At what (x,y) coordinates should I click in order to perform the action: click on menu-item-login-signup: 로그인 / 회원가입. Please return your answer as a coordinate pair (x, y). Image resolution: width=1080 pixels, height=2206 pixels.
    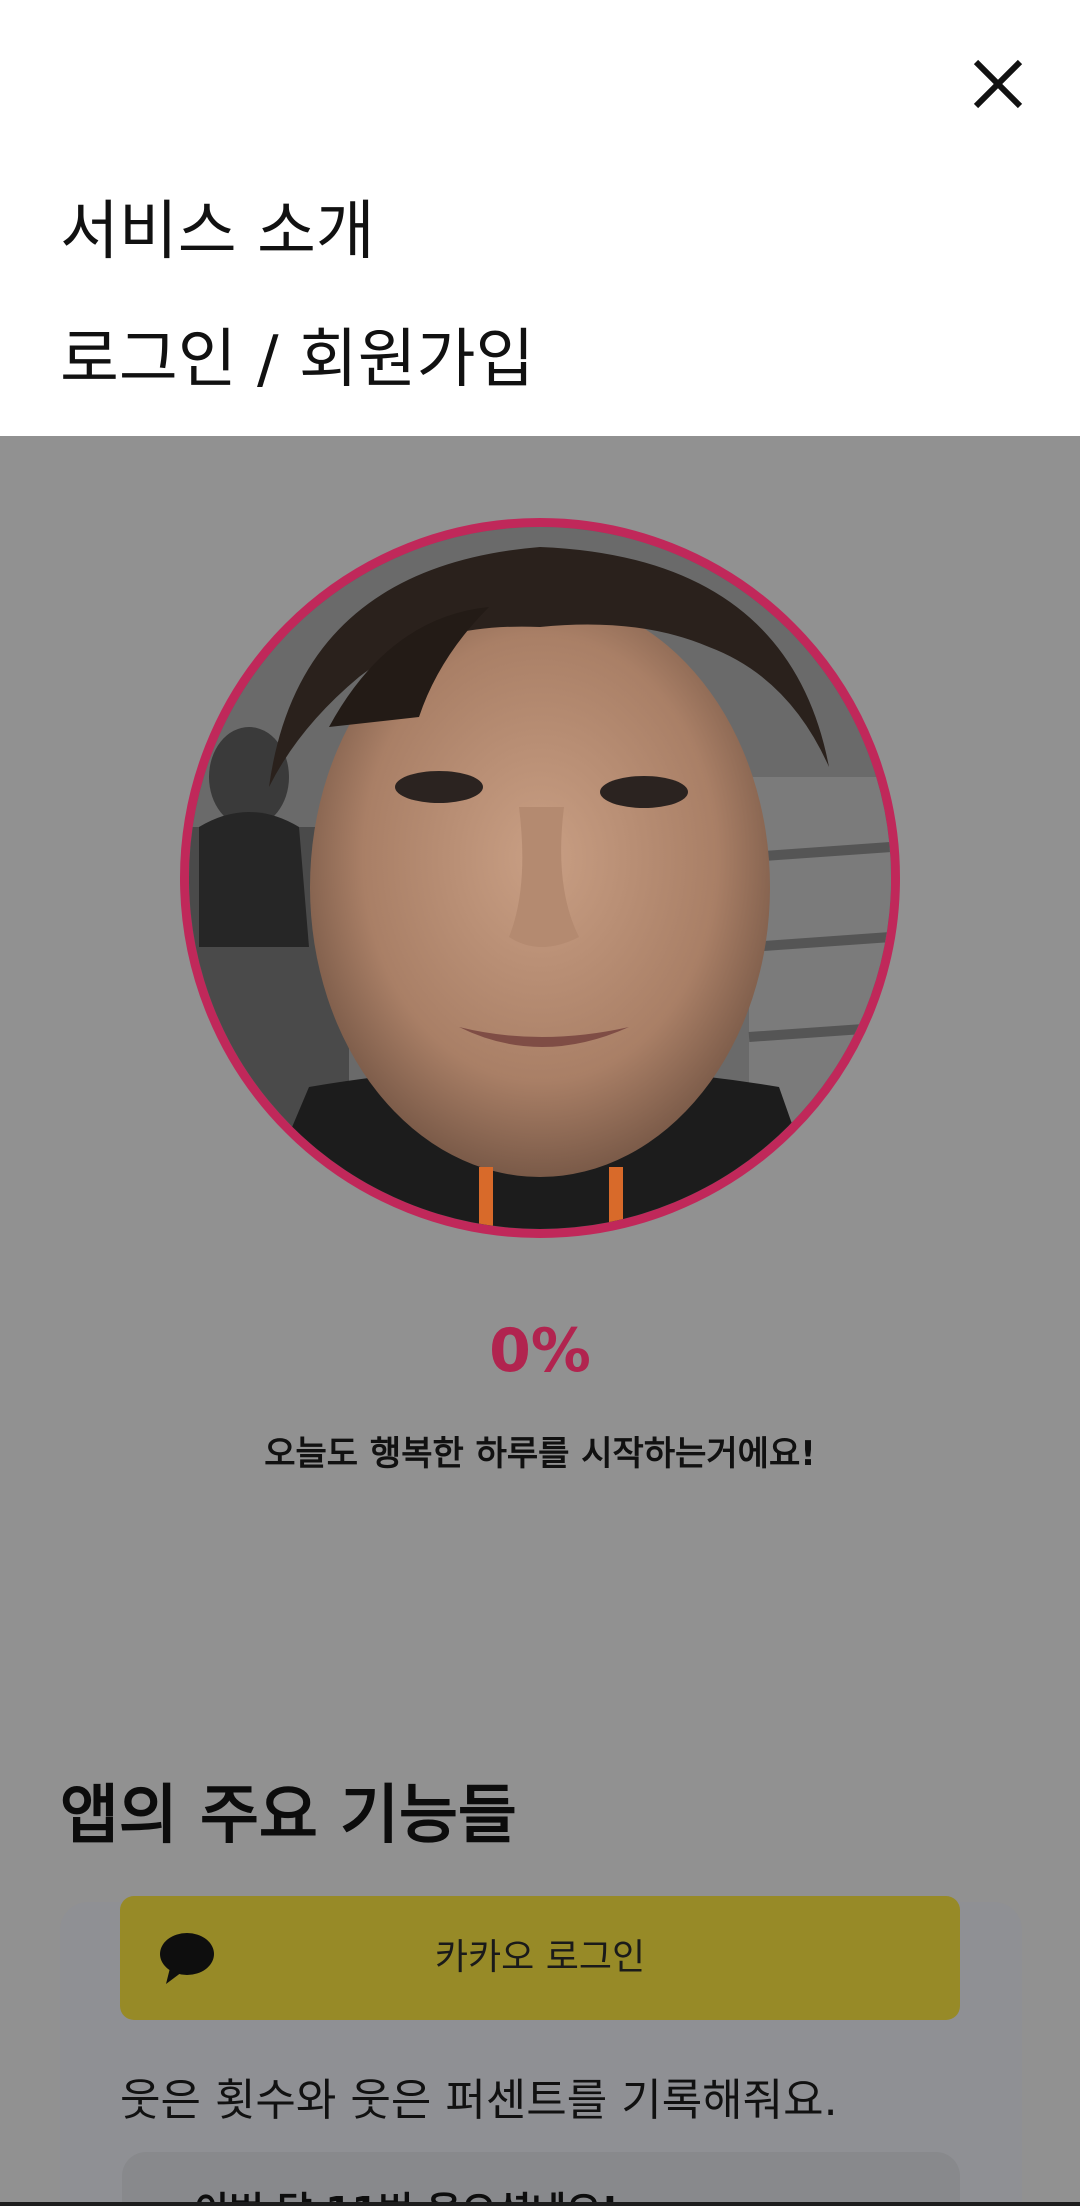
    Looking at the image, I should click on (297, 354).